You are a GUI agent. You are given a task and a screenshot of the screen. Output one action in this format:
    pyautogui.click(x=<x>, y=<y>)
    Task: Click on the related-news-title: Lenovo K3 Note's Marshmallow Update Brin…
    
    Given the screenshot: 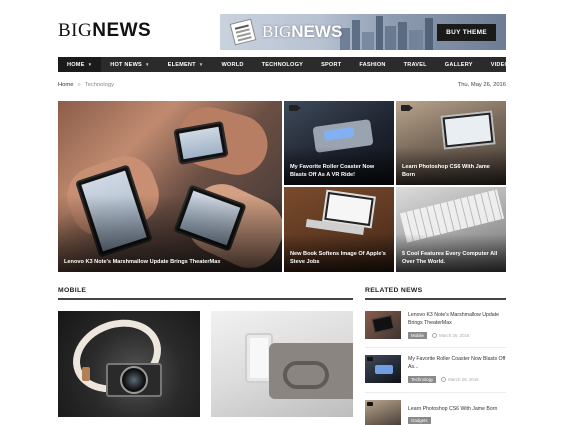 What is the action you would take?
    pyautogui.click(x=457, y=319)
    